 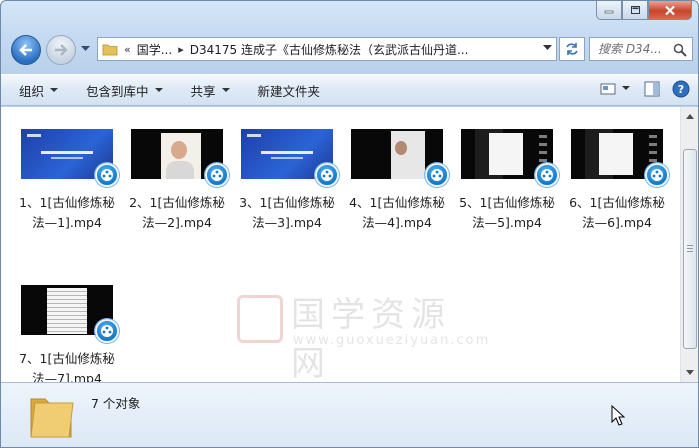 I want to click on watermark: 国学资源网 www.guoxueziyuan.com, so click(x=364, y=335).